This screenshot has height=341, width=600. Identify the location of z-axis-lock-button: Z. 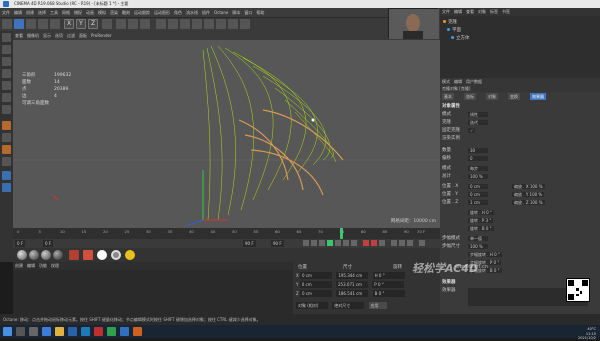
(93, 24).